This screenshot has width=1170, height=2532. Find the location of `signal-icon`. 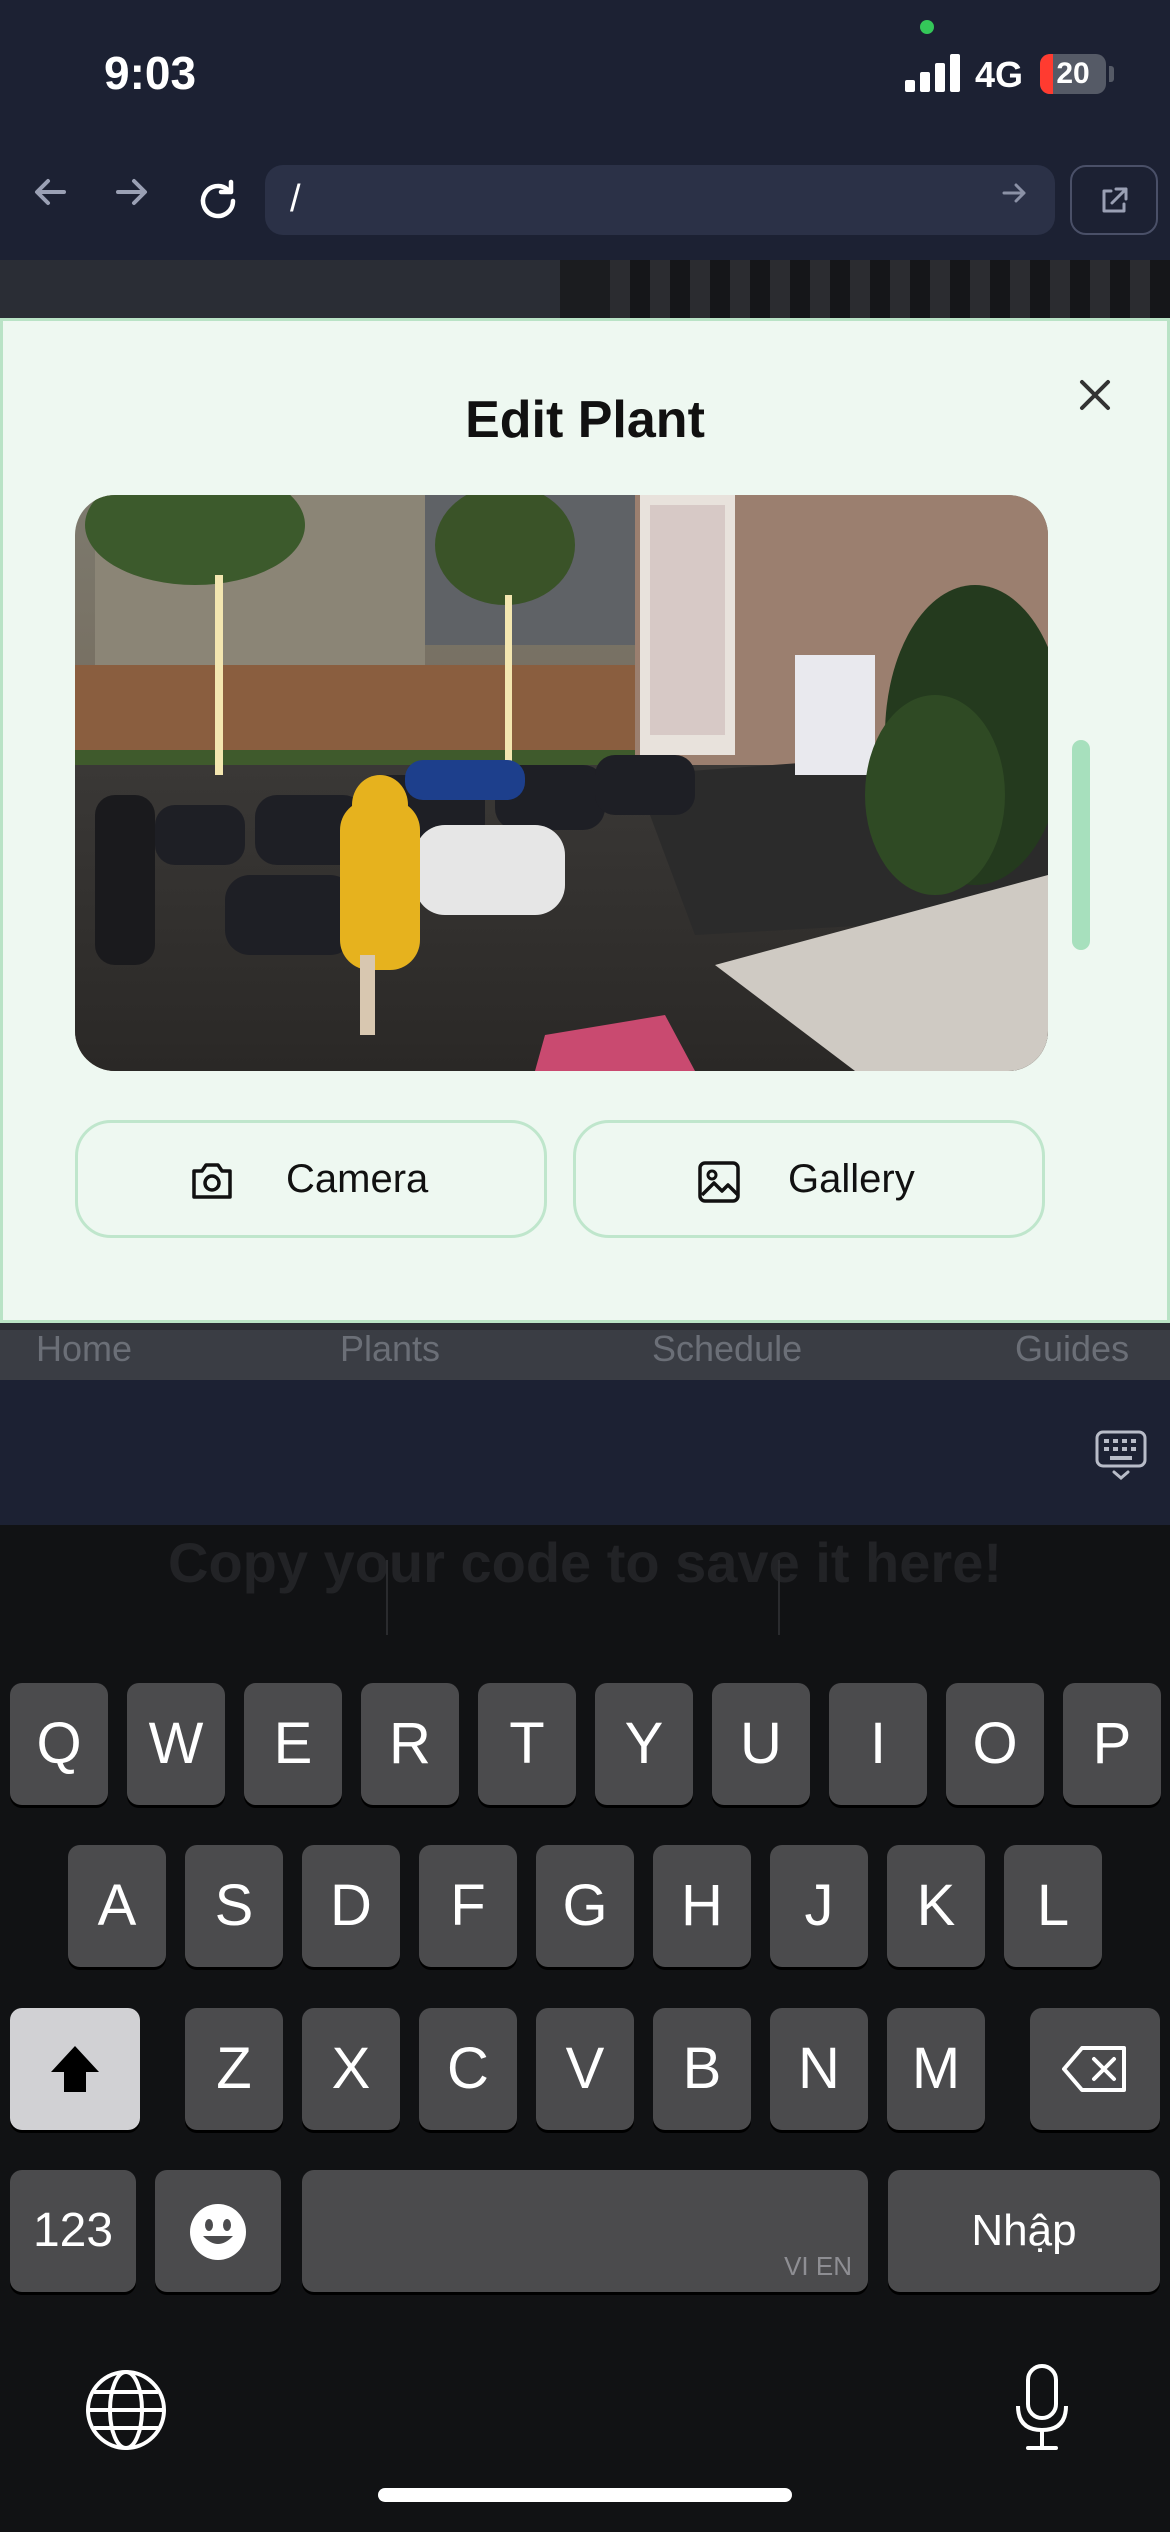

signal-icon is located at coordinates (933, 72).